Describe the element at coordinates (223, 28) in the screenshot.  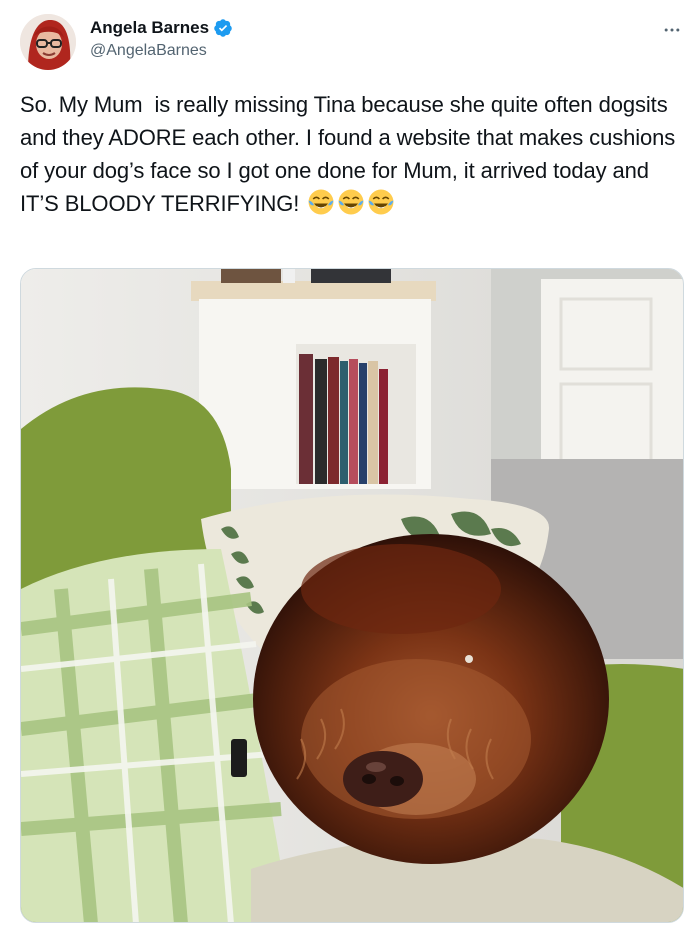
I see `verified-badge-icon` at that location.